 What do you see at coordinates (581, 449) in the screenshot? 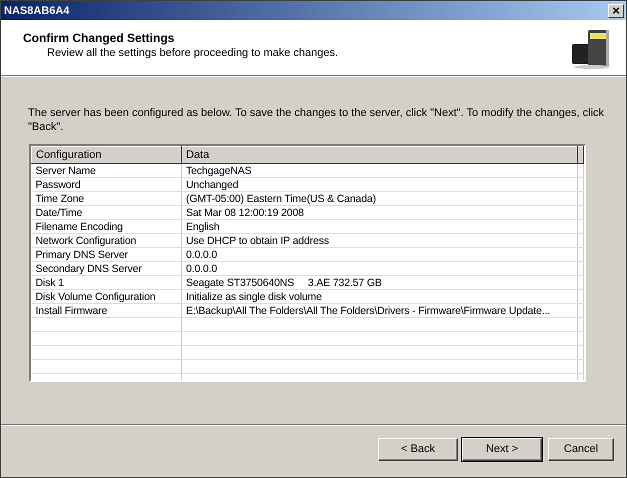
I see `wizard-button: Cancel` at bounding box center [581, 449].